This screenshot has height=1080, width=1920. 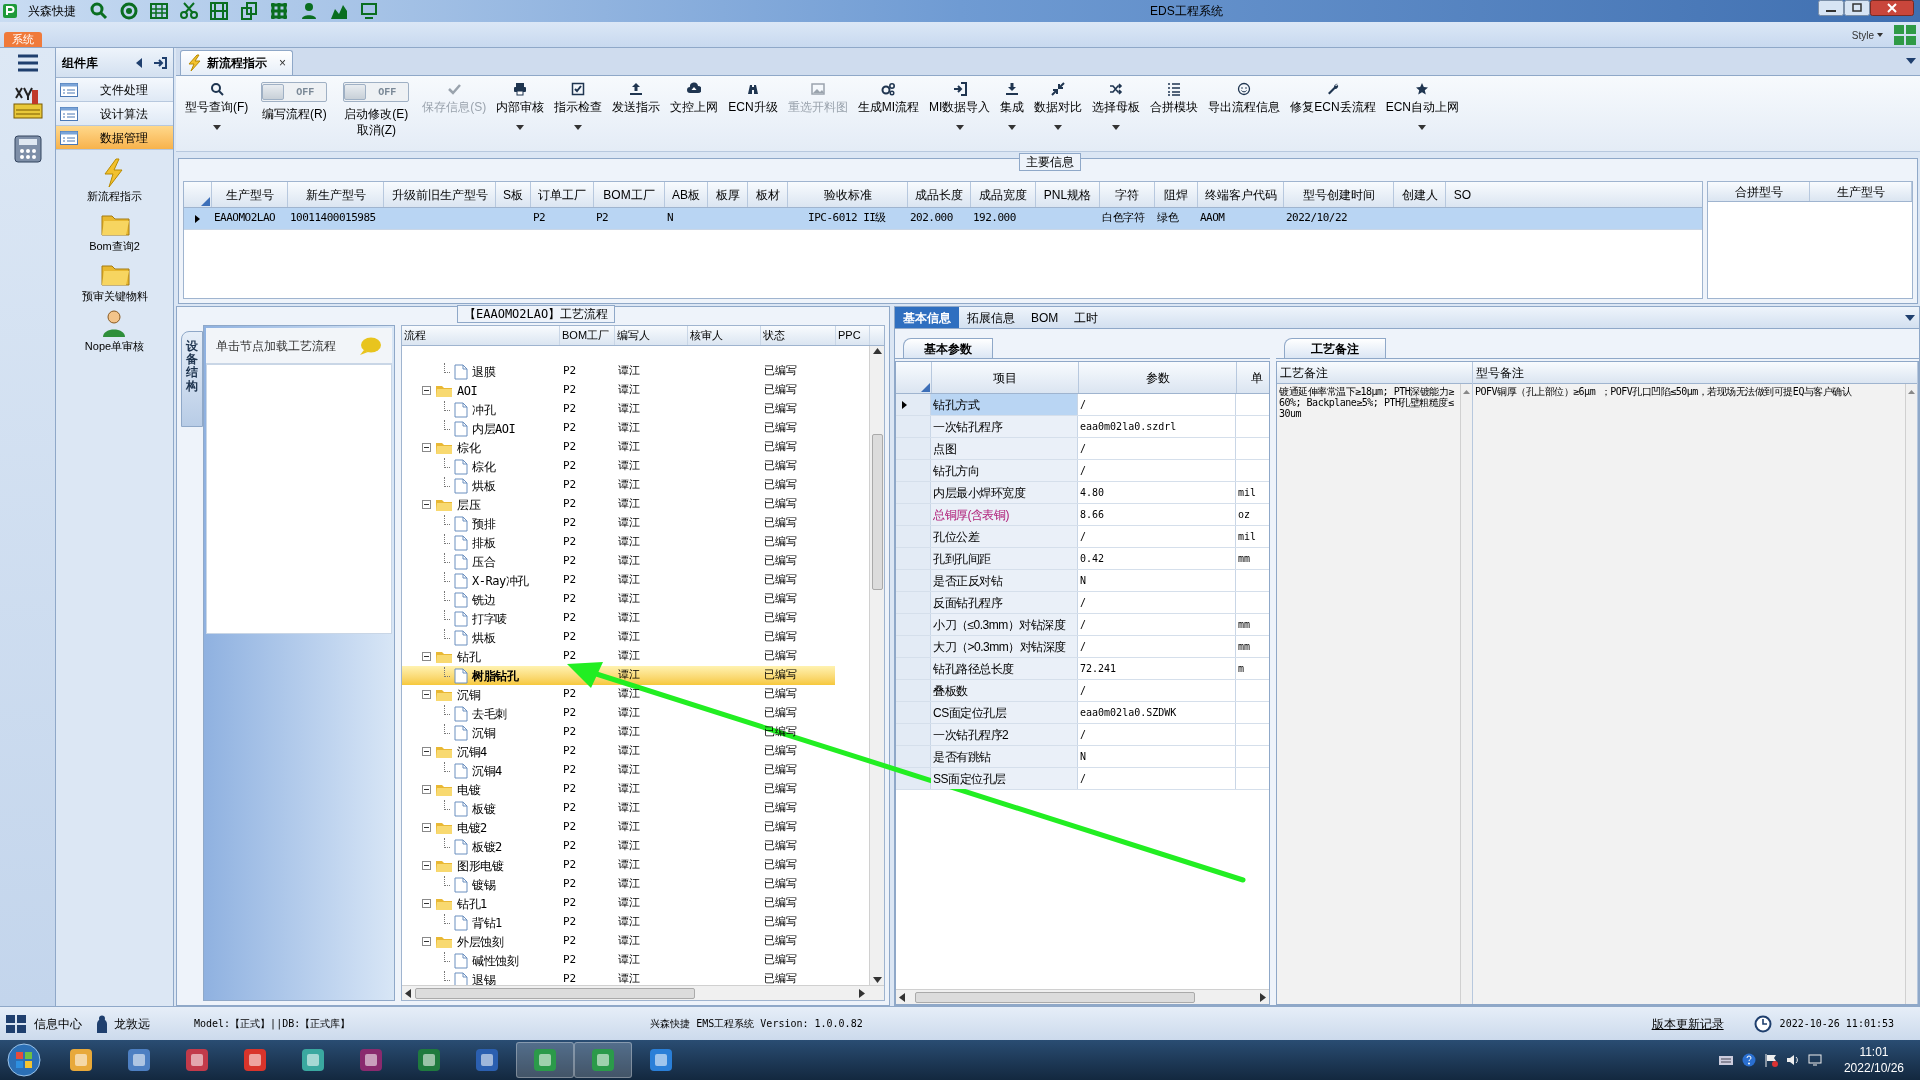 What do you see at coordinates (484, 523) in the screenshot?
I see `tree-node: 预排` at bounding box center [484, 523].